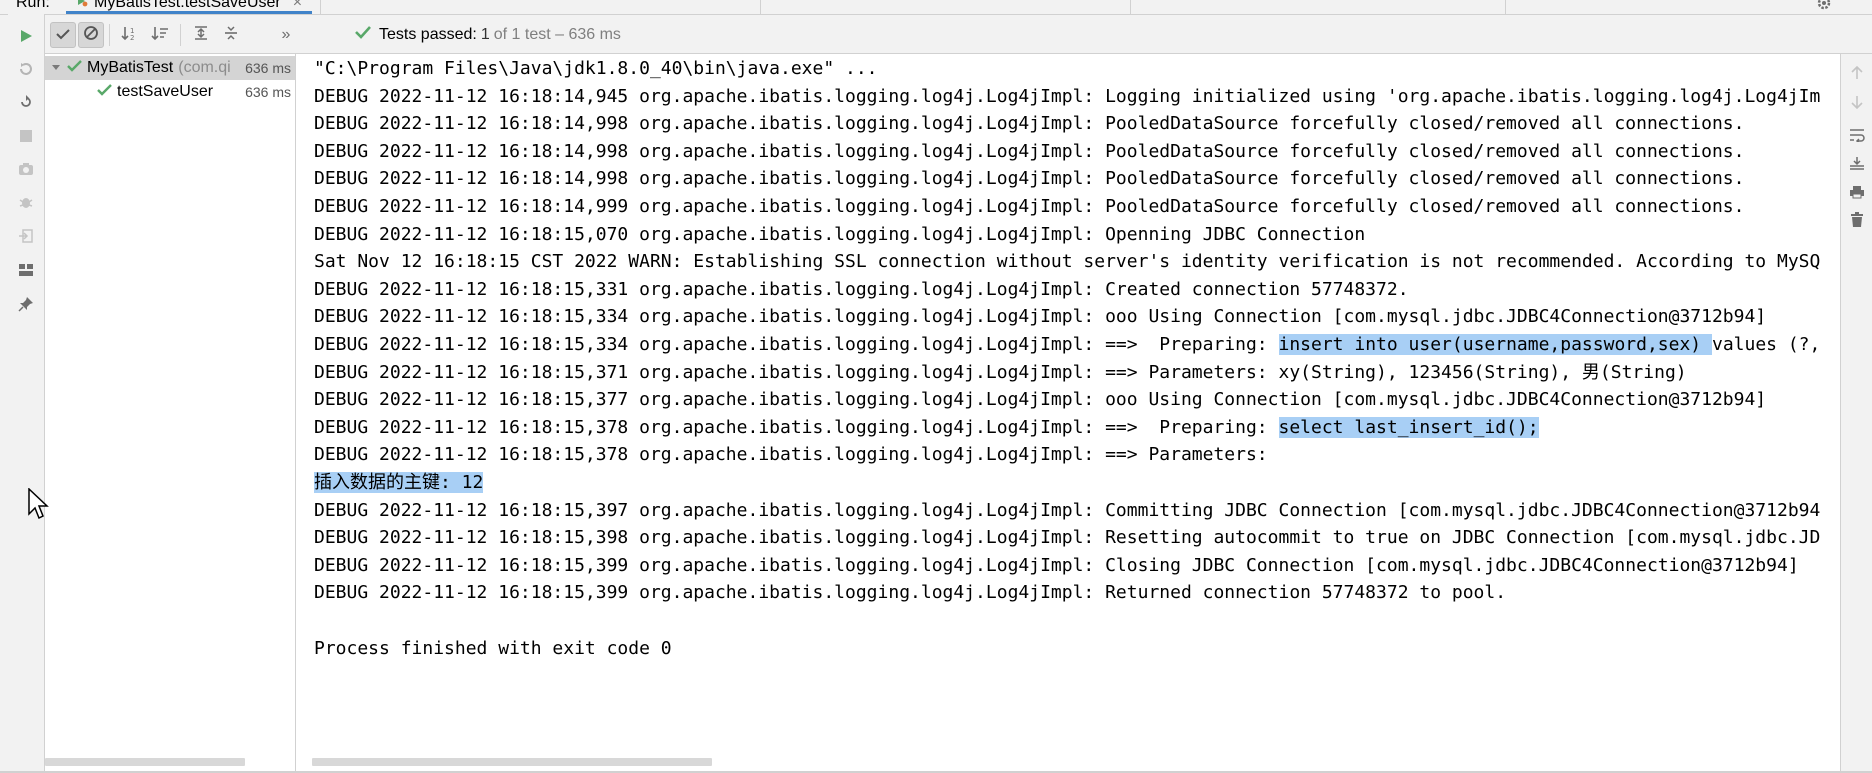  What do you see at coordinates (363, 34) in the screenshot?
I see `pass-check-icon` at bounding box center [363, 34].